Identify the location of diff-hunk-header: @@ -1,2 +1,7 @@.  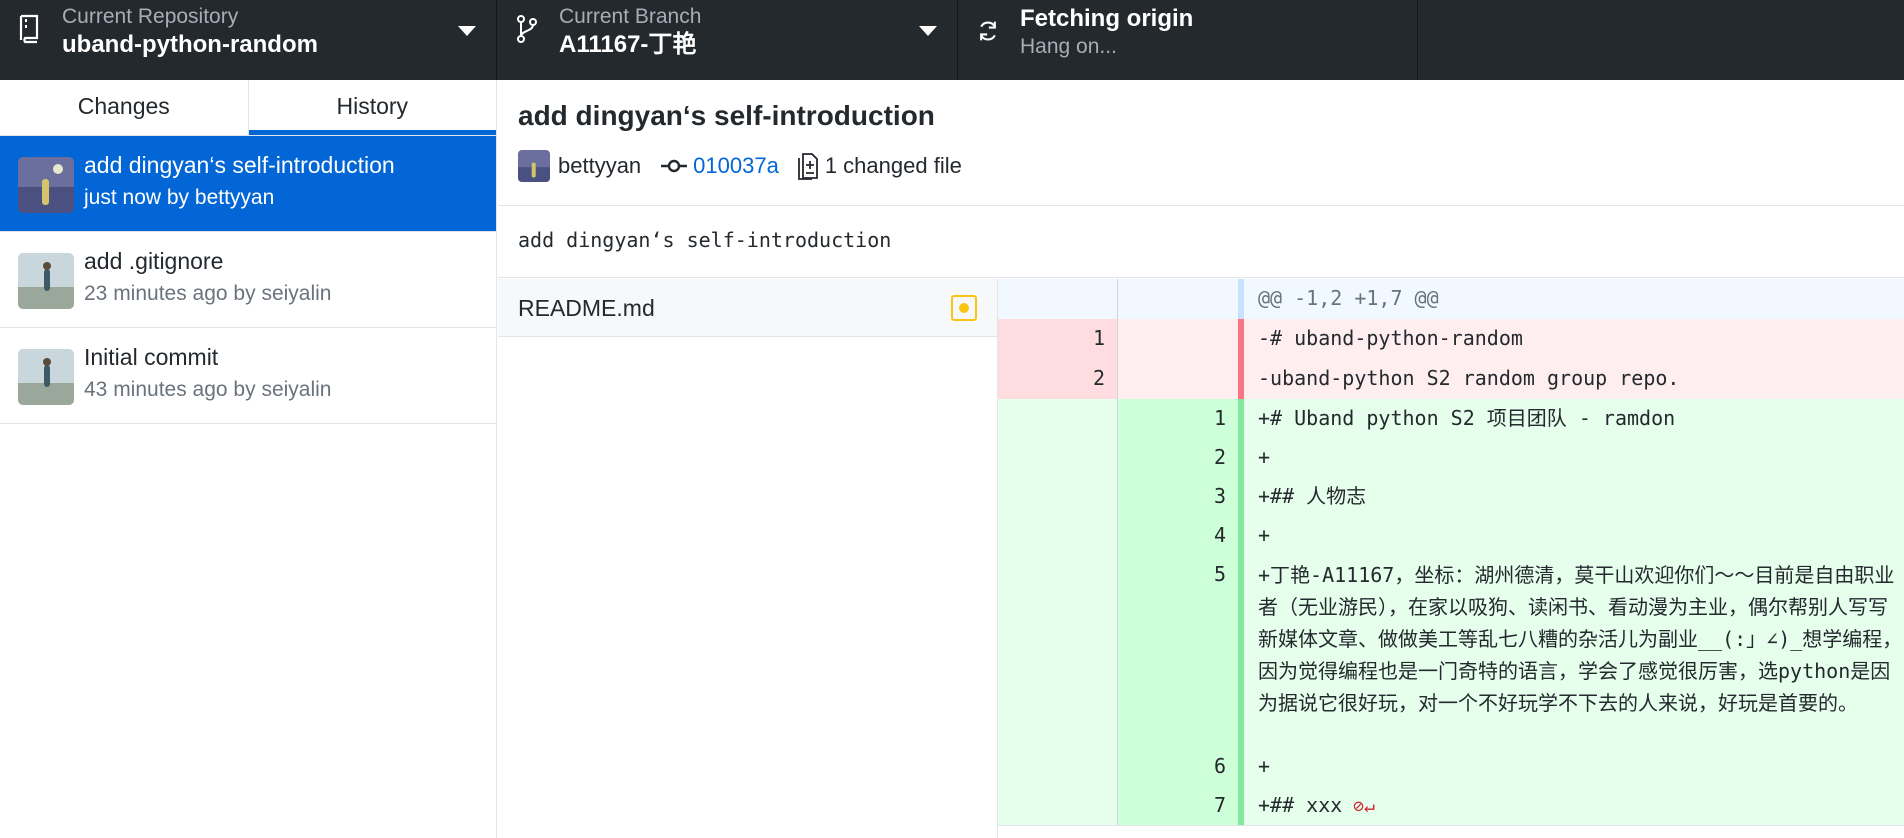
(1451, 299).